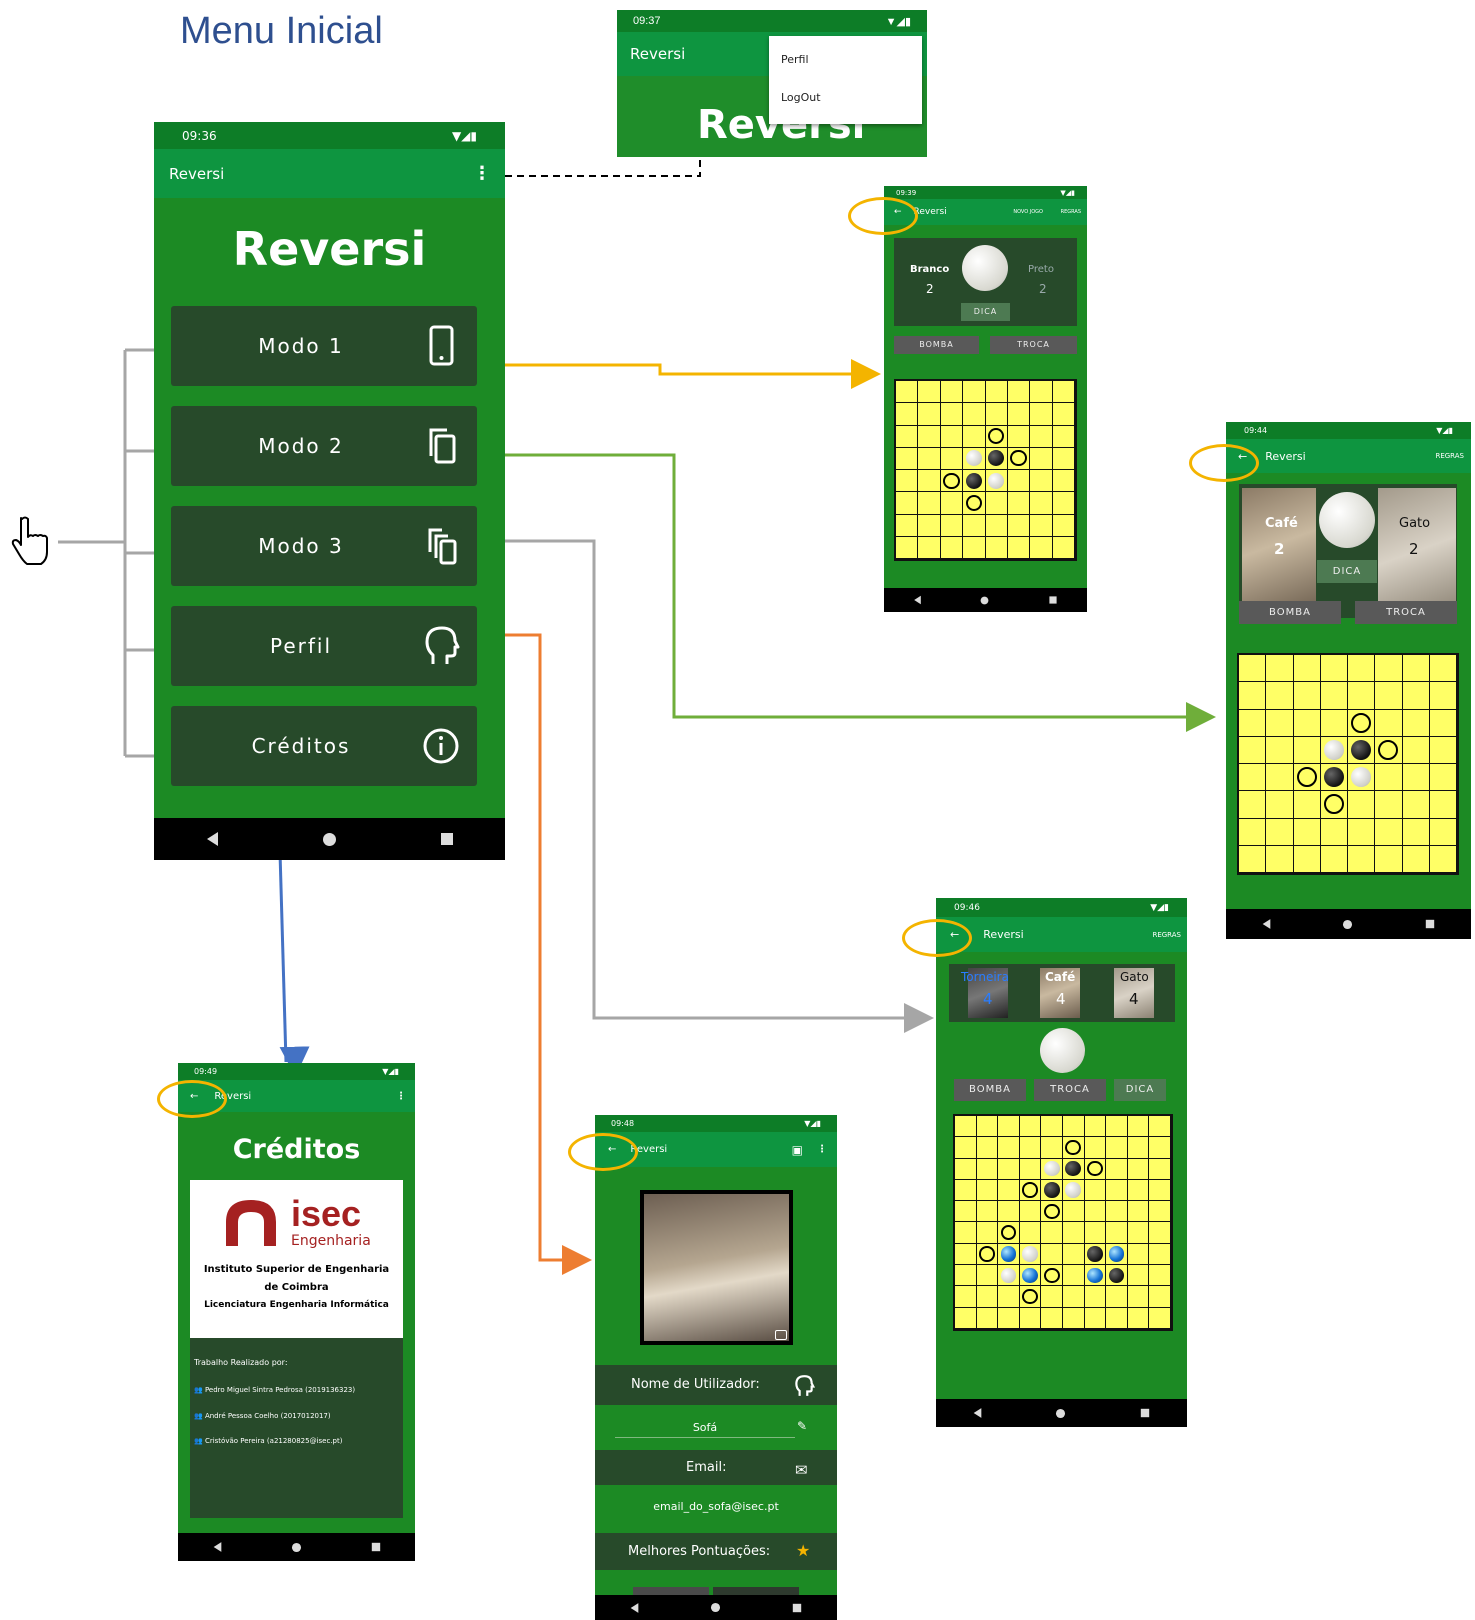 This screenshot has width=1475, height=1620. What do you see at coordinates (1028, 212) in the screenshot?
I see `new-game-action: NOVO JOGO` at bounding box center [1028, 212].